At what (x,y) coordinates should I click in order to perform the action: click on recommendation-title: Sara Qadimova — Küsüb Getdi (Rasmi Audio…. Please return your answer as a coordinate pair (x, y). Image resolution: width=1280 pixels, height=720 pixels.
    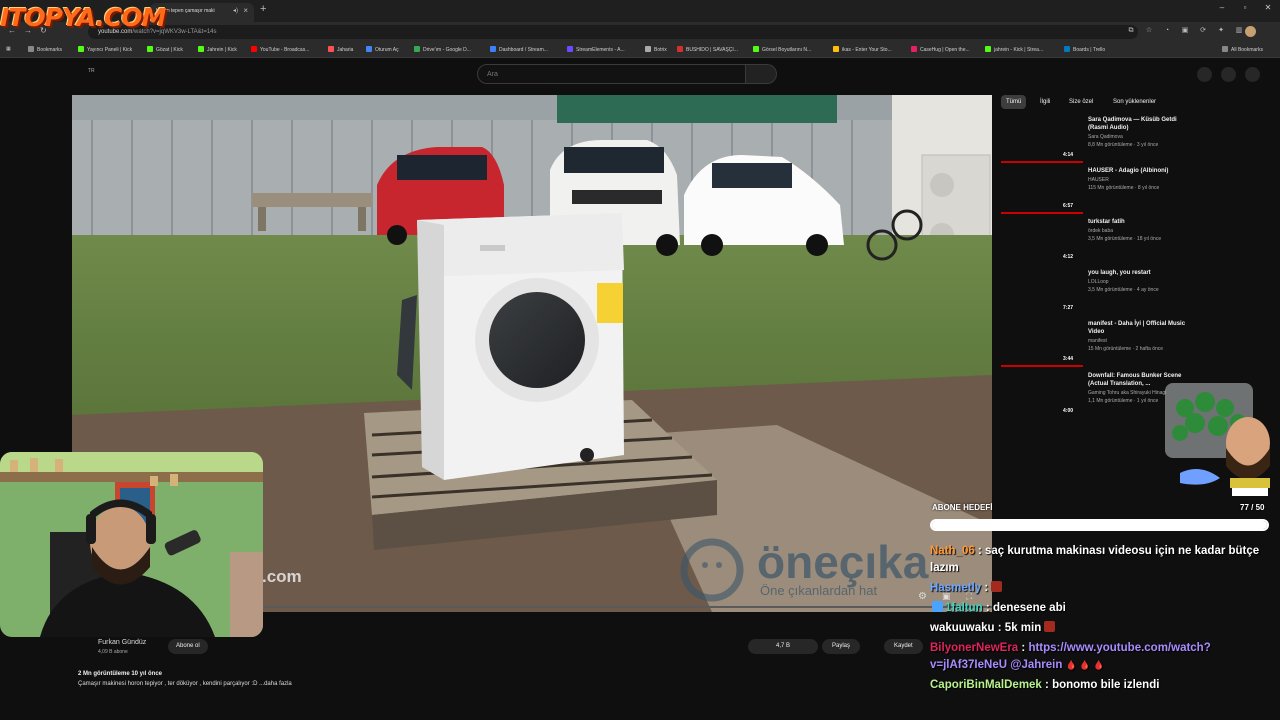
    Looking at the image, I should click on (1138, 124).